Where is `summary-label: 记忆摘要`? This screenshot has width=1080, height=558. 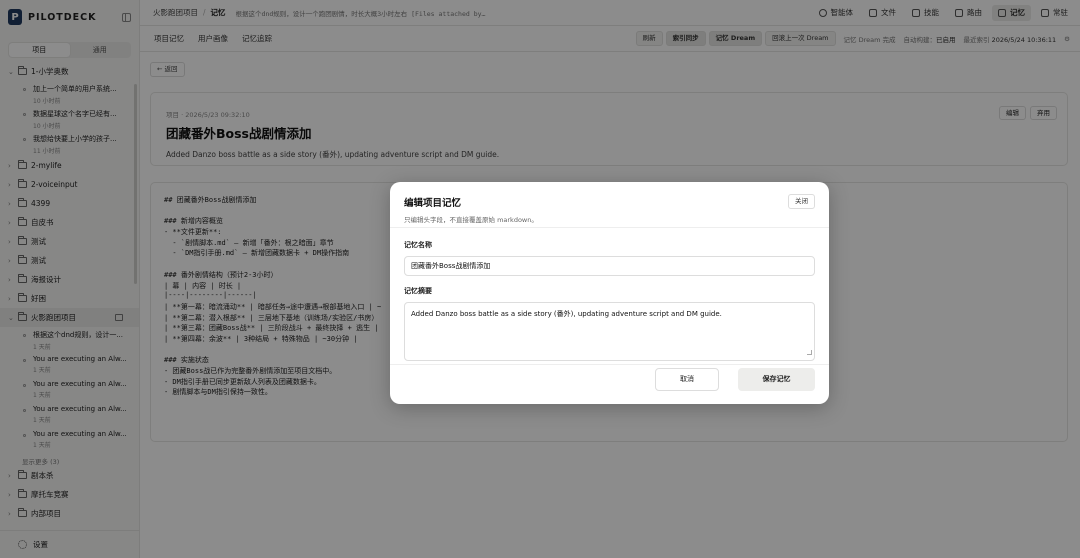 summary-label: 记忆摘要 is located at coordinates (418, 291).